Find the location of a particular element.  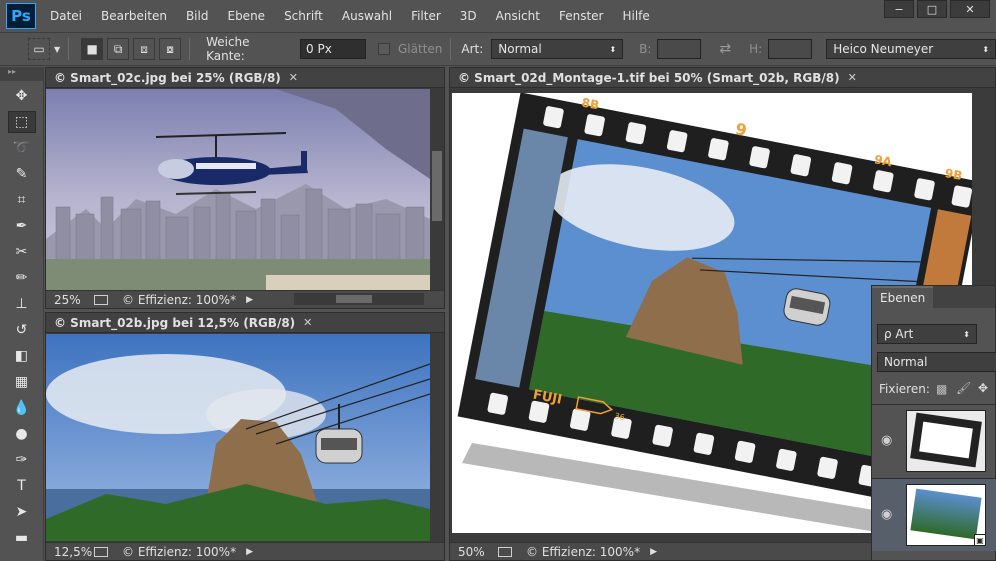

antialias-checkbox is located at coordinates (384, 49).